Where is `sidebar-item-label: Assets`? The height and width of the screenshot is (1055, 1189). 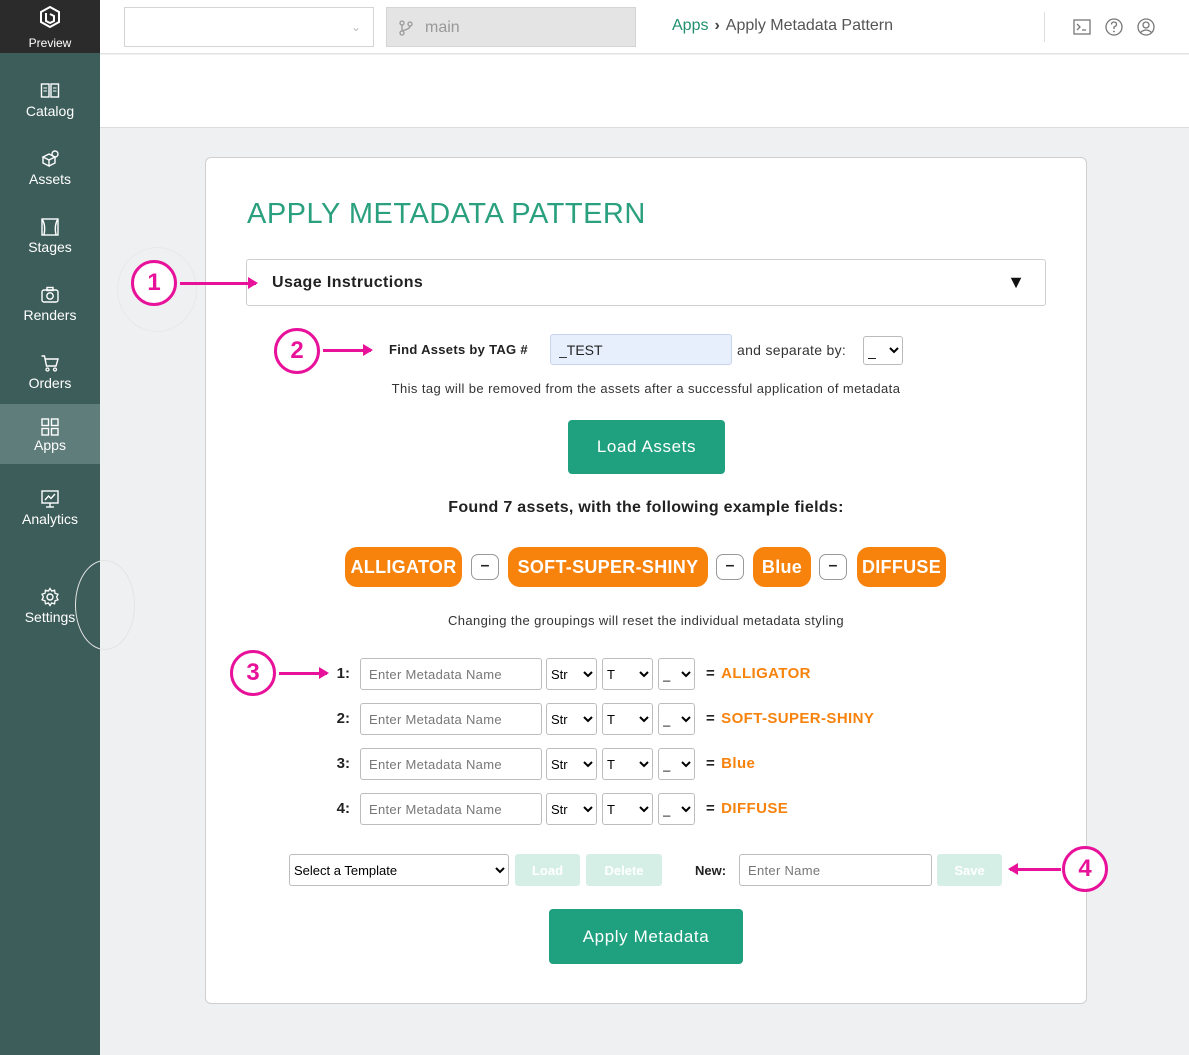
sidebar-item-label: Assets is located at coordinates (49, 179).